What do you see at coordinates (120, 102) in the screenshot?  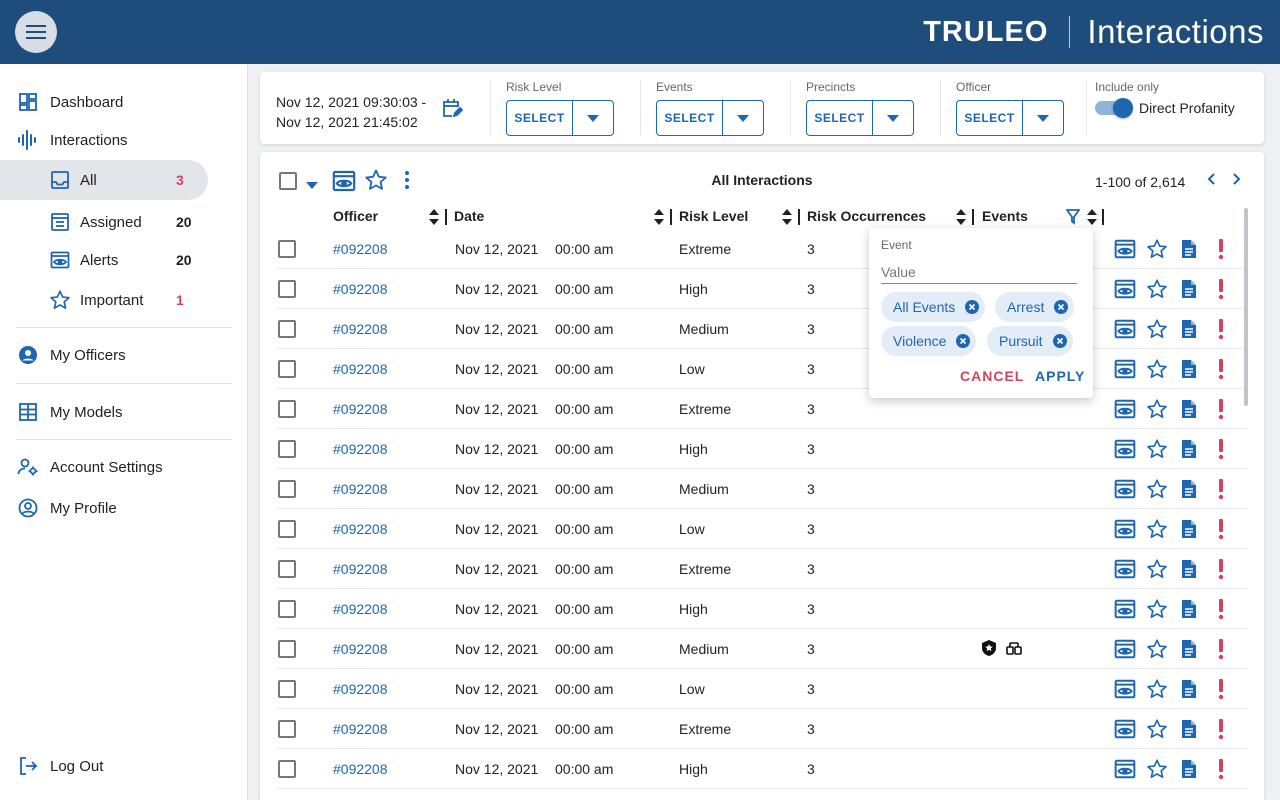 I see `sidebar-item-dashboard: Dashboard` at bounding box center [120, 102].